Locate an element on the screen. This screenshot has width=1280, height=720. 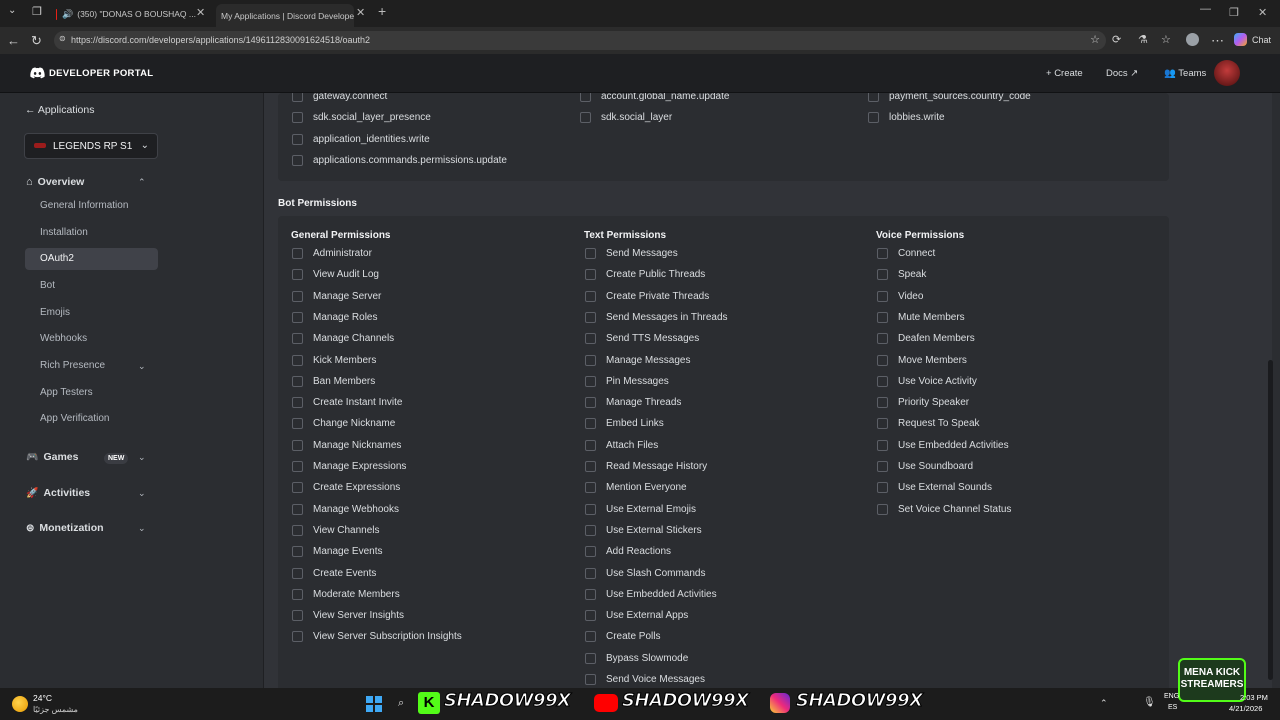
permission-option: account.global_name.update is located at coordinates (654, 97).